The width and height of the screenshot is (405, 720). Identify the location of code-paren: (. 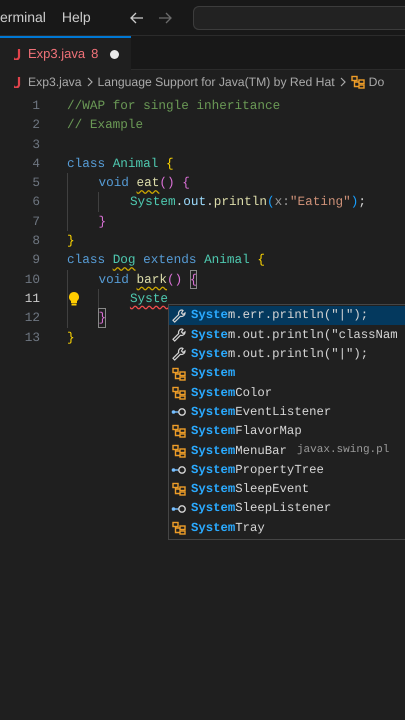
(271, 202).